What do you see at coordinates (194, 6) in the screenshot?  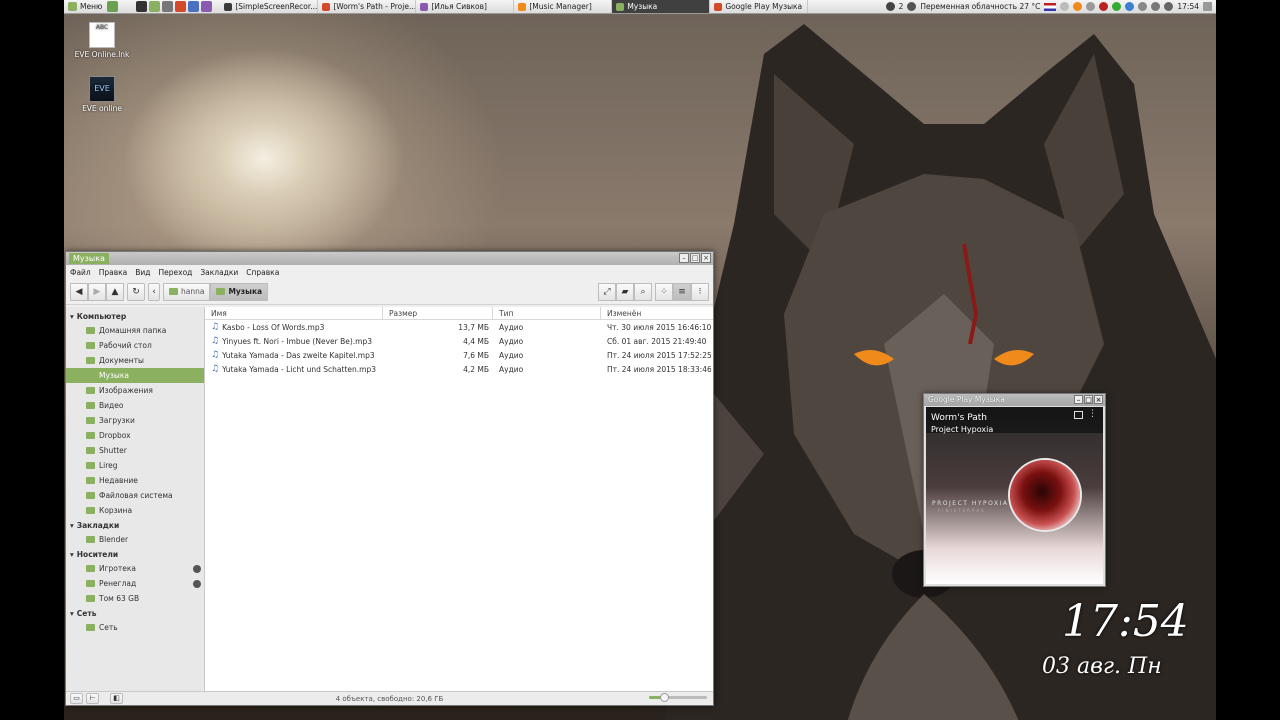 I see `blender-icon` at bounding box center [194, 6].